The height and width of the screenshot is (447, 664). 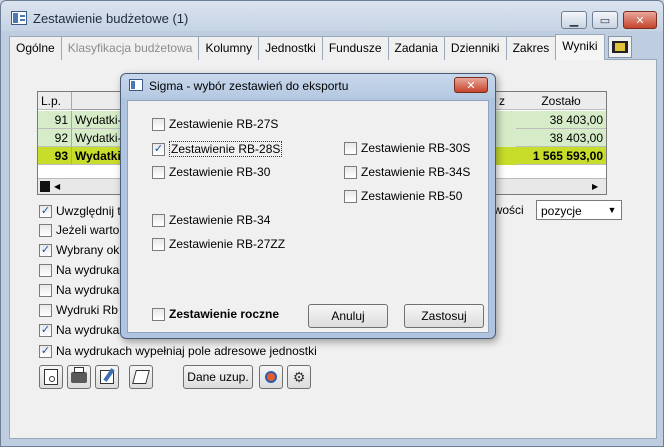 I want to click on option-rb34s: Zestawienie RB-34S, so click(x=407, y=172).